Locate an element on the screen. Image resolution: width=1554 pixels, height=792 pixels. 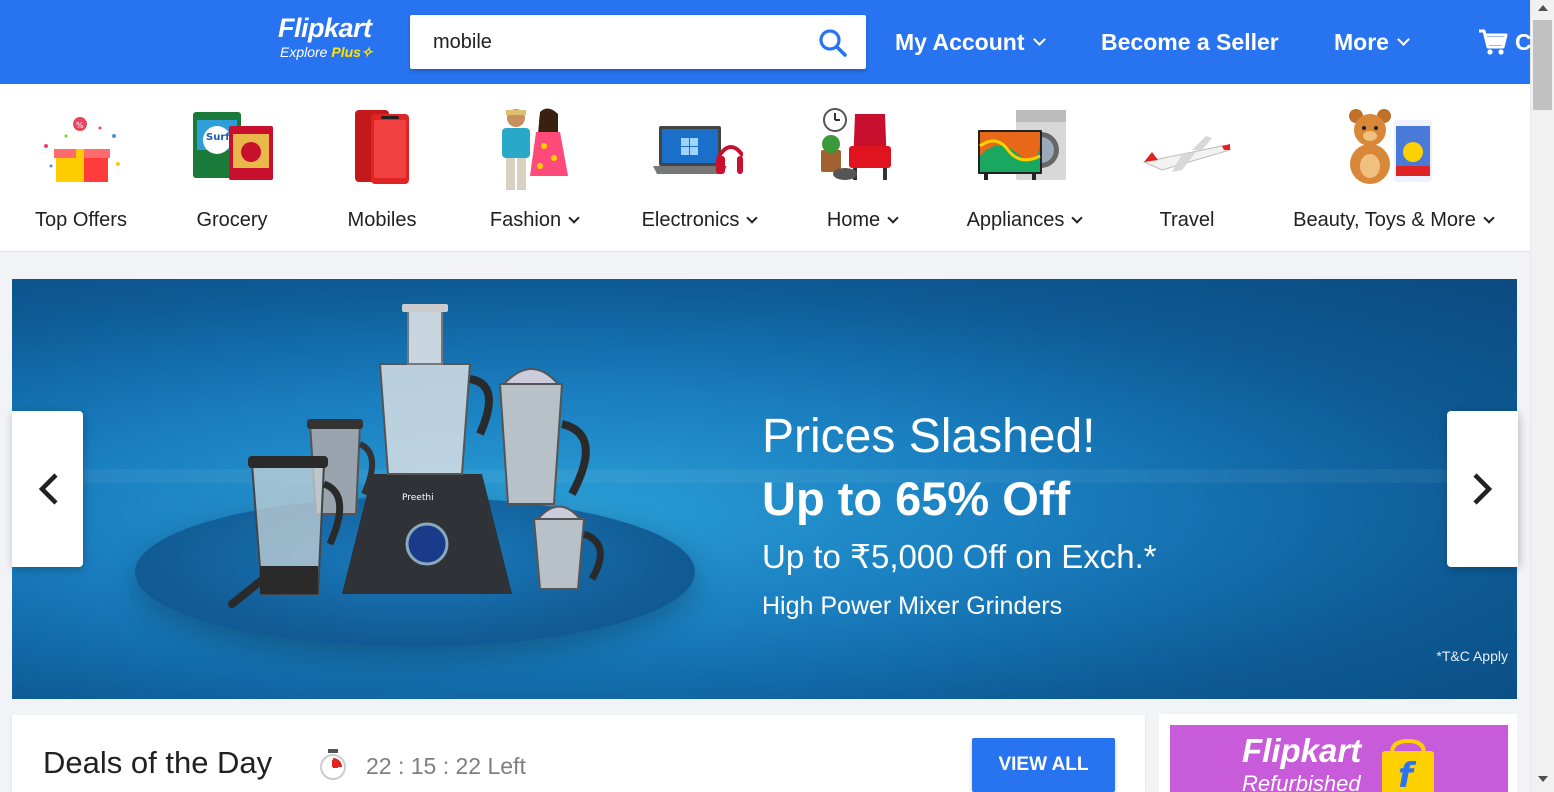
more-label: More is located at coordinates (1361, 42).